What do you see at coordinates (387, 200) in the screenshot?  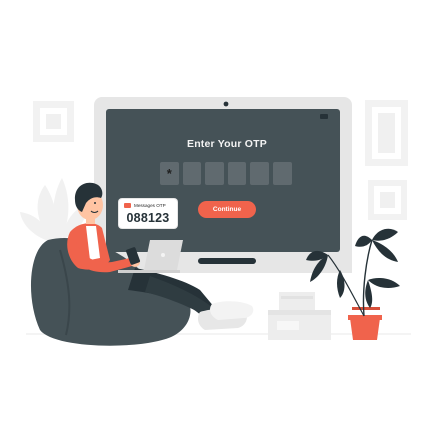 I see `wall-frame-right-small` at bounding box center [387, 200].